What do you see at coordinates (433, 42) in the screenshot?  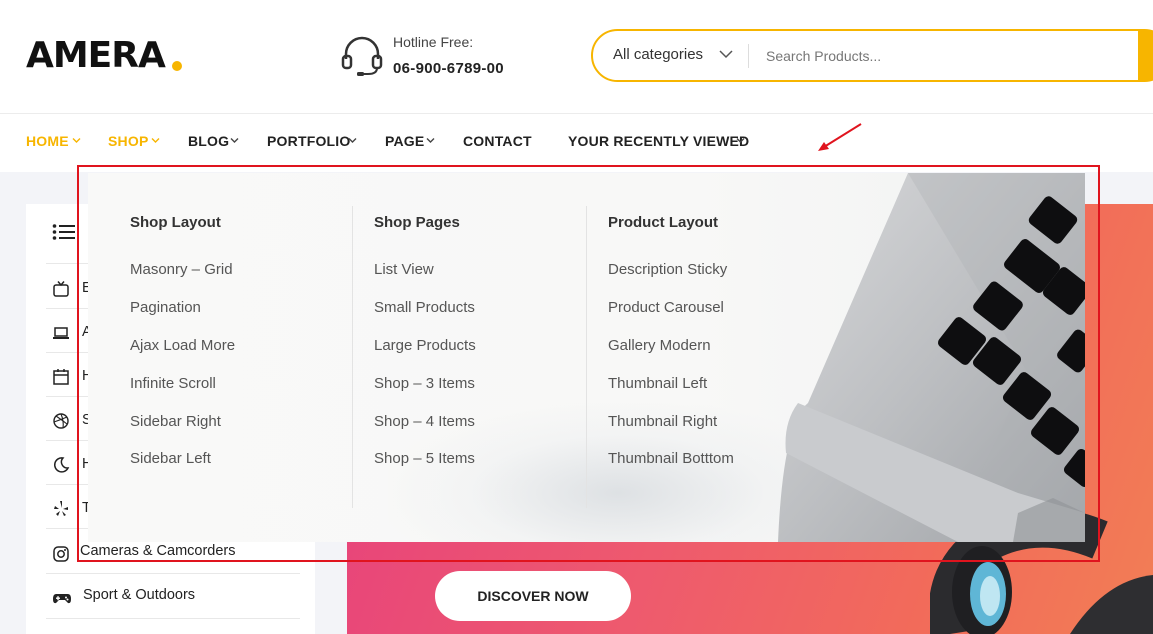 I see `hotline-label: Hotline Free:` at bounding box center [433, 42].